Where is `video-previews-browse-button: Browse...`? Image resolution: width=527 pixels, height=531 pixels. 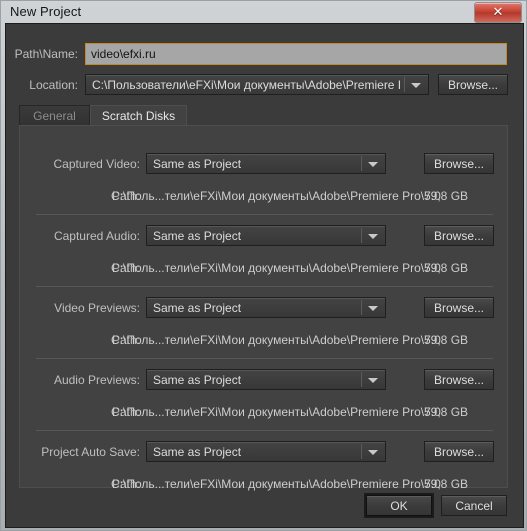 video-previews-browse-button: Browse... is located at coordinates (459, 307).